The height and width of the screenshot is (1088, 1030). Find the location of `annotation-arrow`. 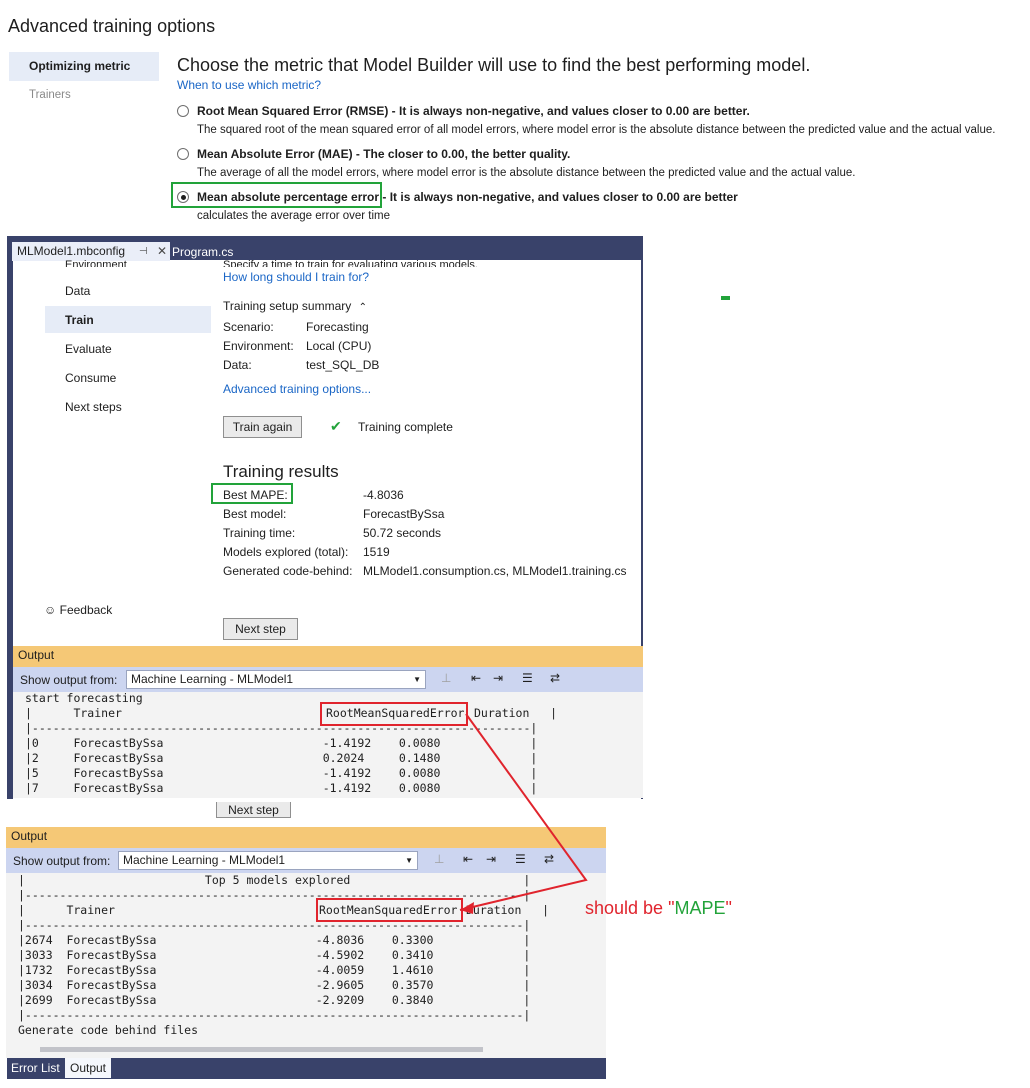

annotation-arrow is located at coordinates (523, 813).